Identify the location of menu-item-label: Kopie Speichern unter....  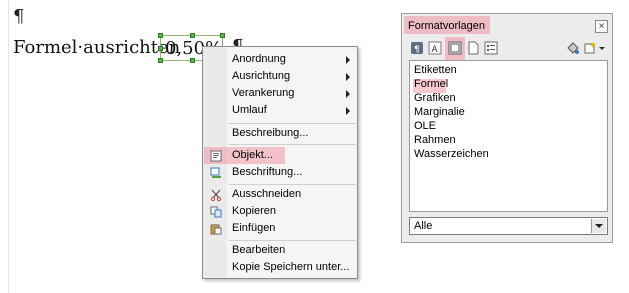
(291, 267).